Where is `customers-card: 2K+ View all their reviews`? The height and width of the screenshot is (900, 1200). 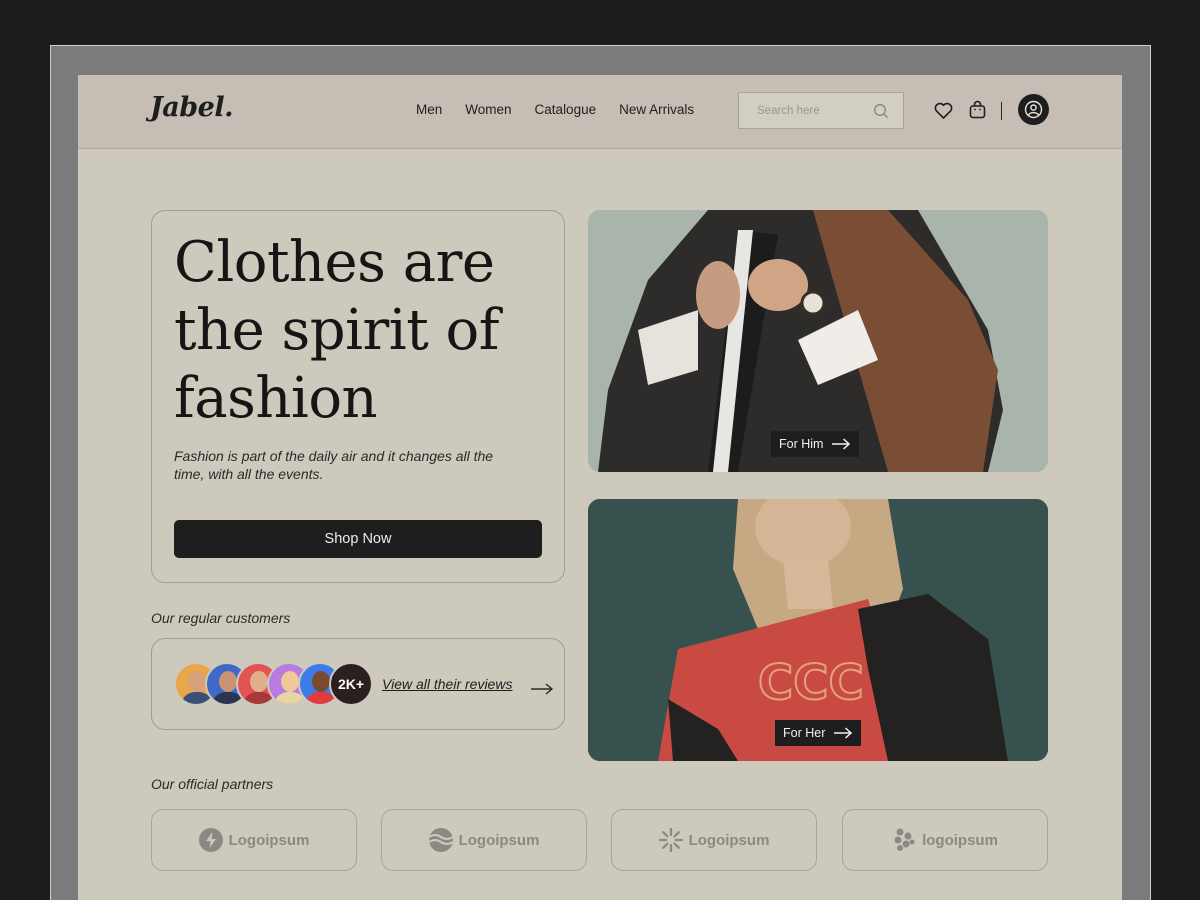 customers-card: 2K+ View all their reviews is located at coordinates (358, 684).